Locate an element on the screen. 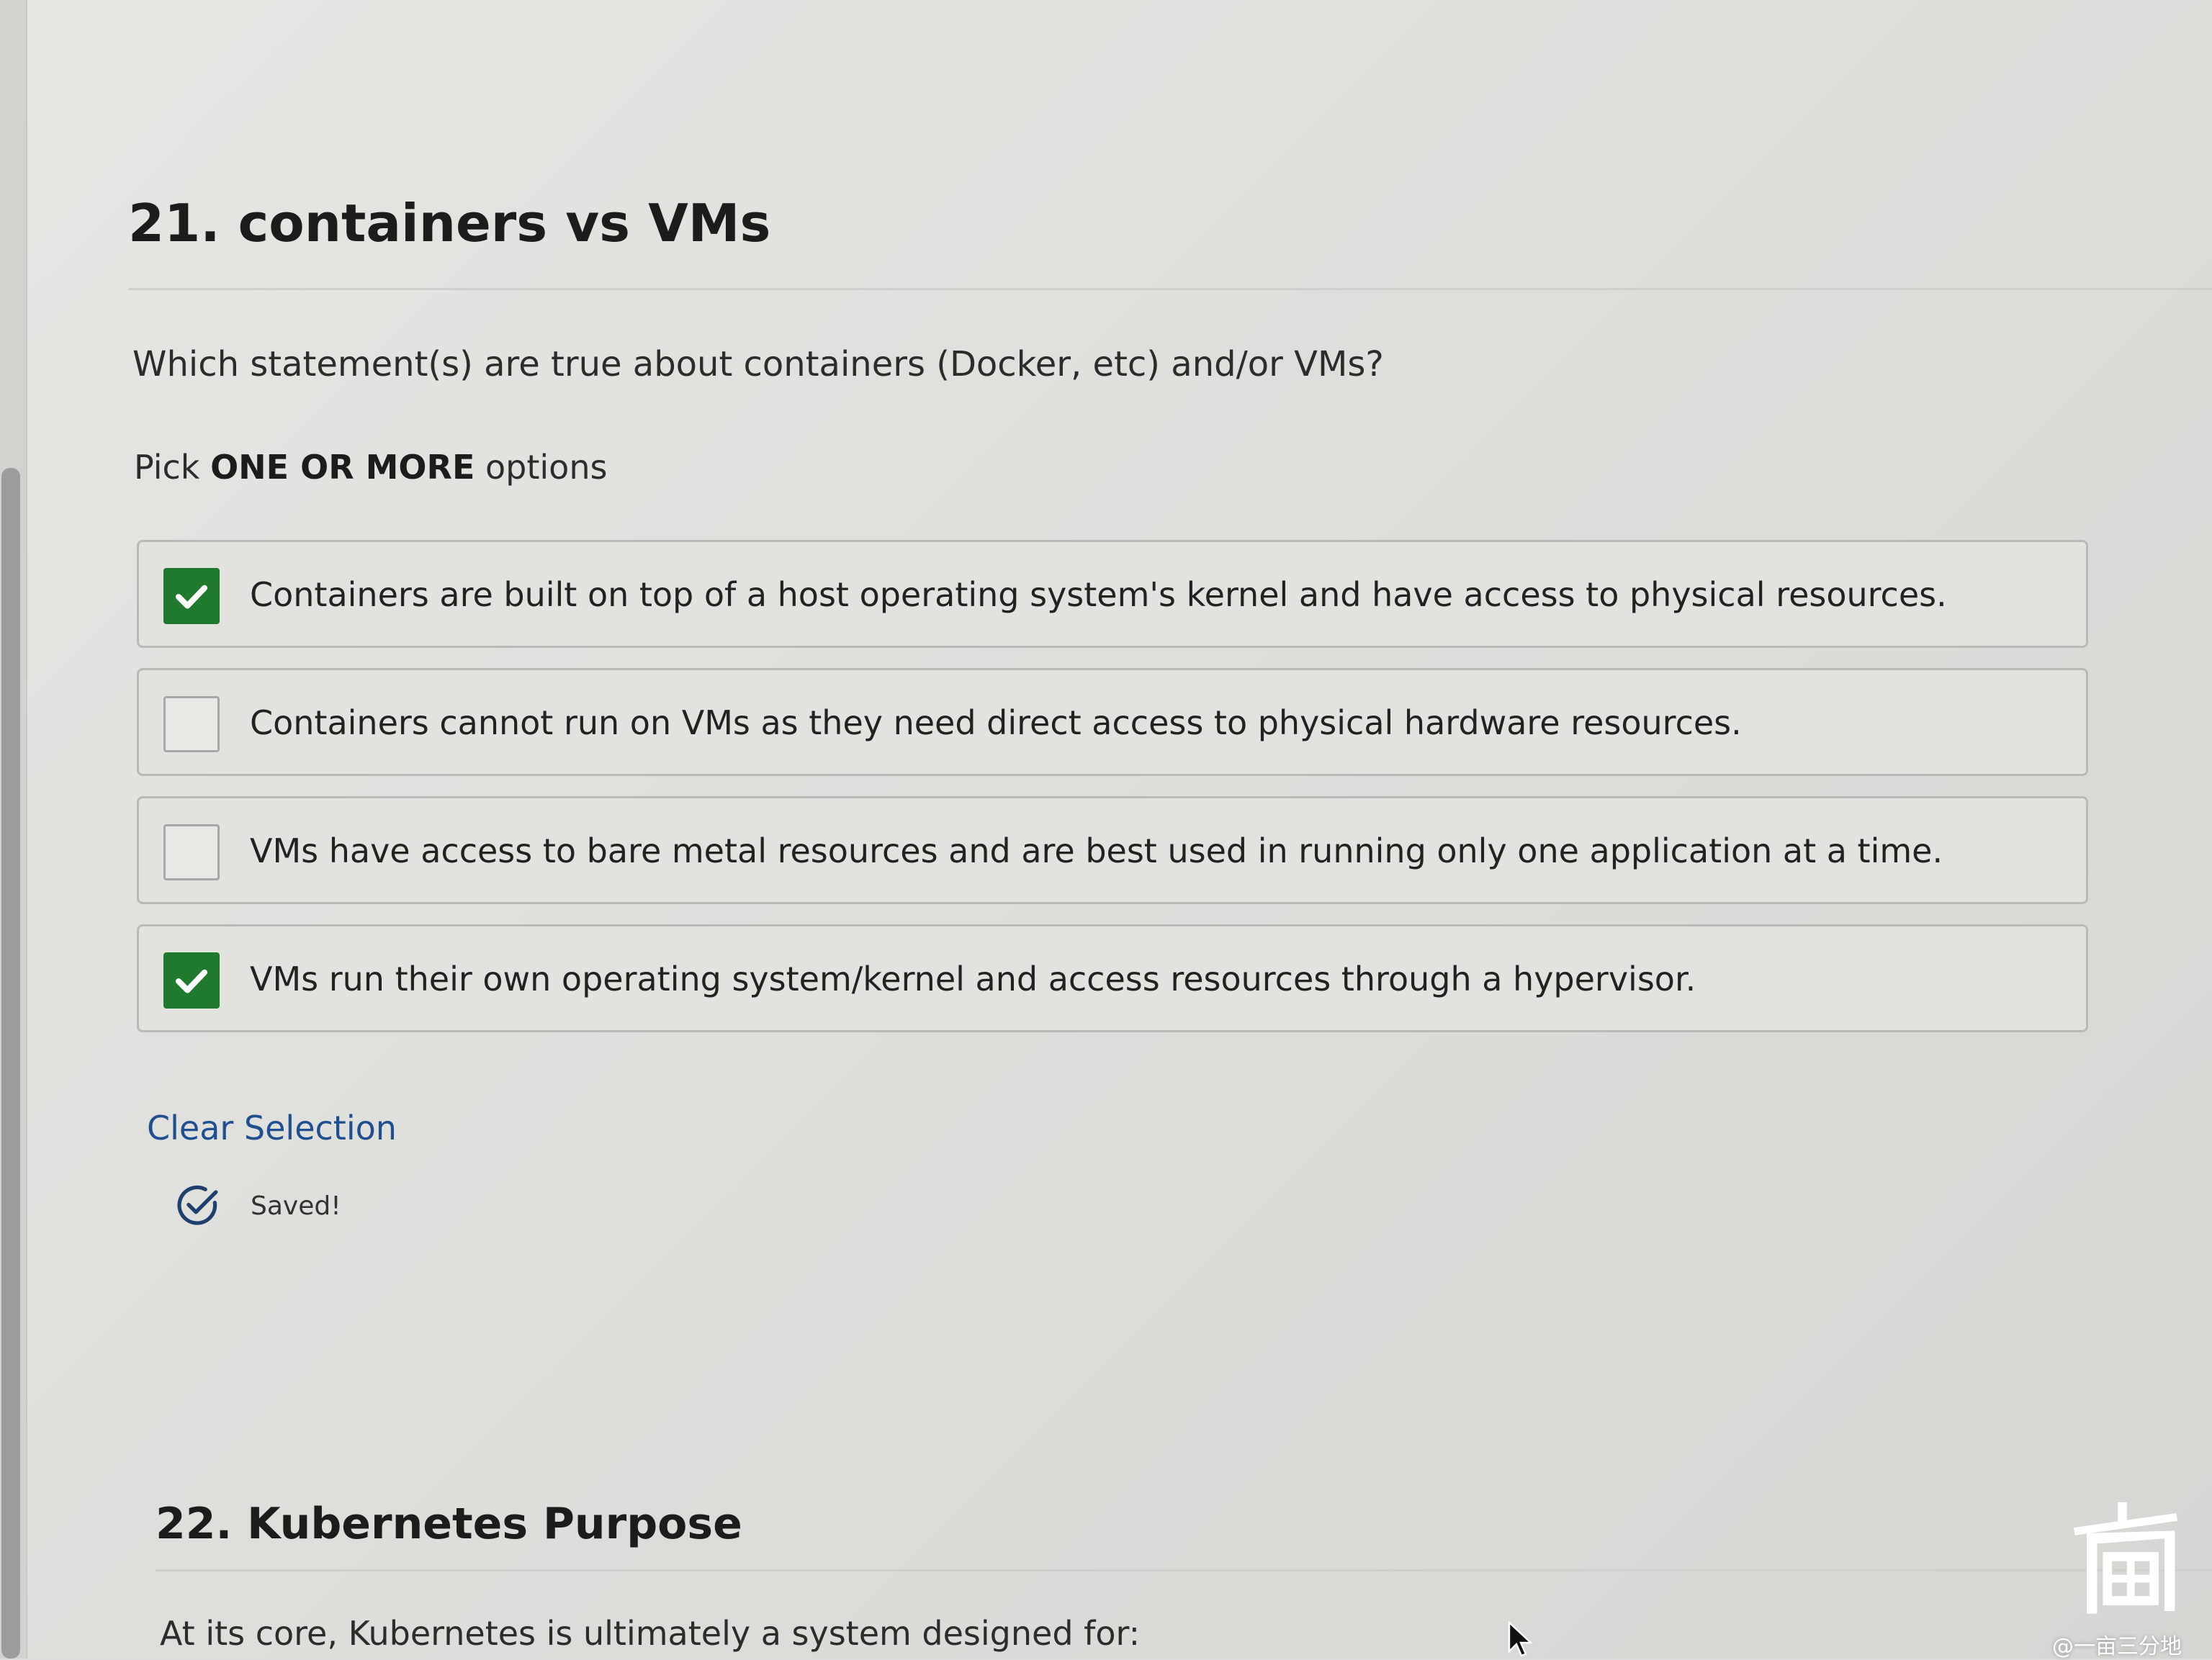  saved-text: Saved! is located at coordinates (296, 1206).